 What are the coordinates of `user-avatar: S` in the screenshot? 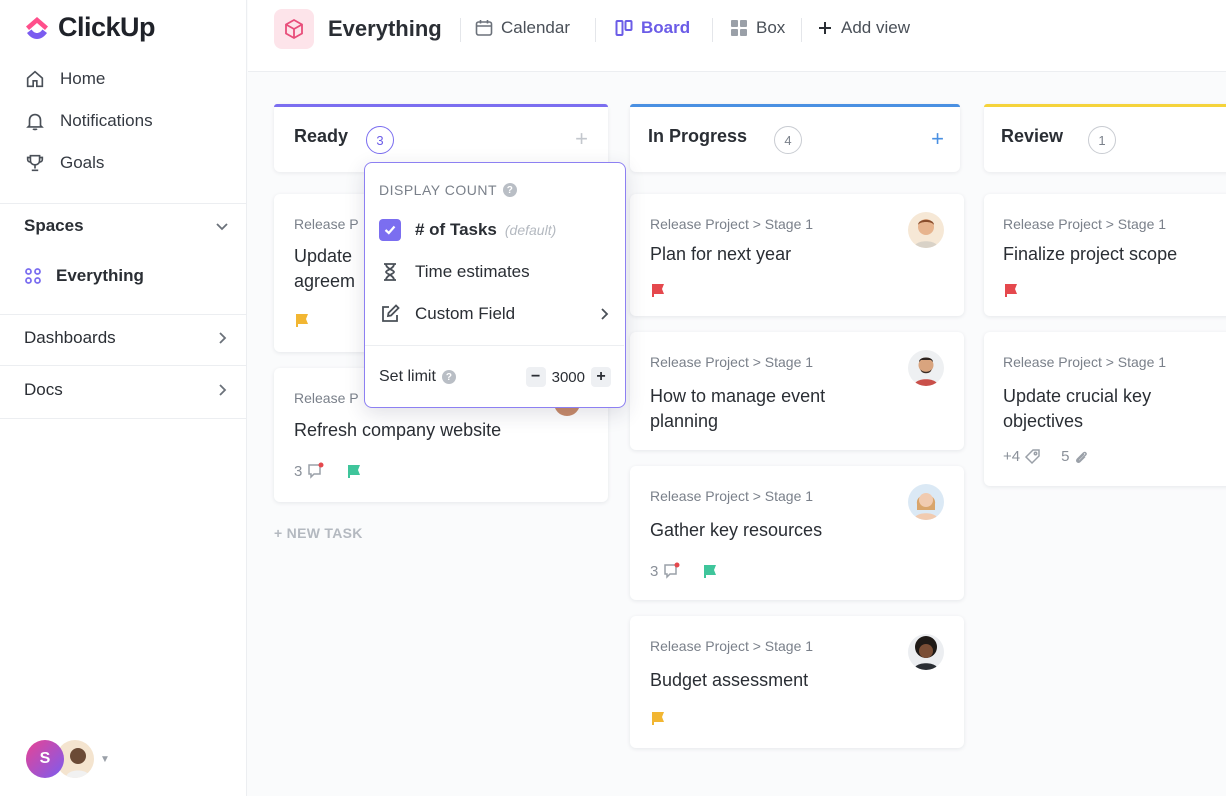 It's located at (45, 759).